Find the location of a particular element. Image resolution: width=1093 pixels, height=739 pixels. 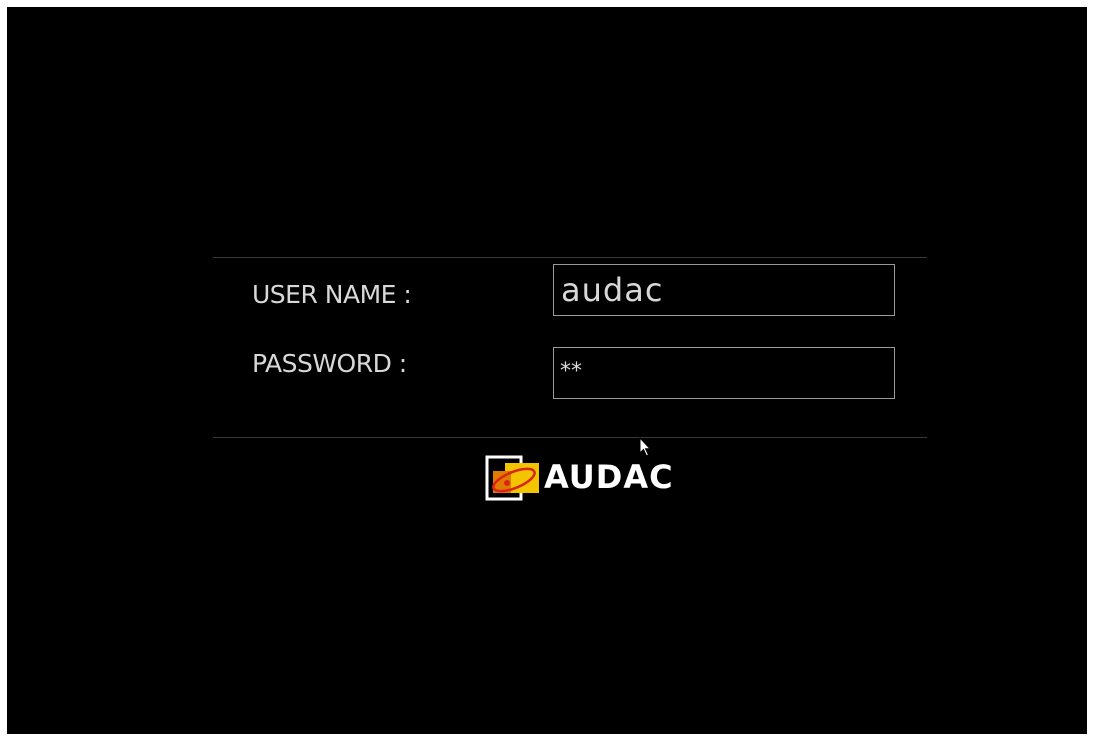

username-label: USER NAME : is located at coordinates (332, 294).